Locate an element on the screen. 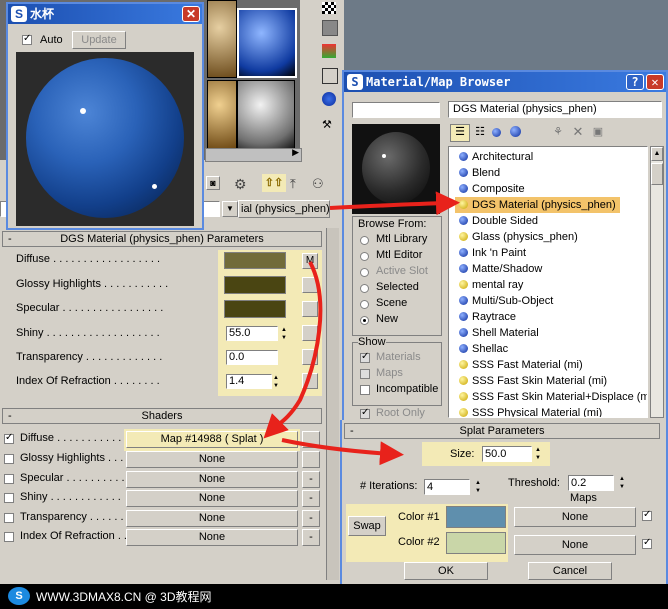 Image resolution: width=668 pixels, height=609 pixels. watermark-text: WWW.3DMAX8.CN @ 3D教程网 is located at coordinates (124, 597).